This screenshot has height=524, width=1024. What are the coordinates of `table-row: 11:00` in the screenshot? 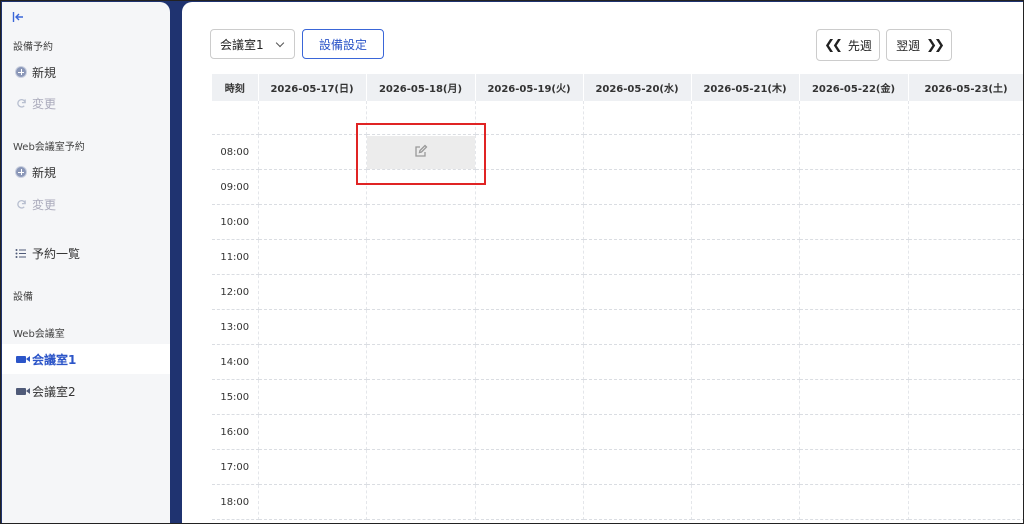 It's located at (617, 257).